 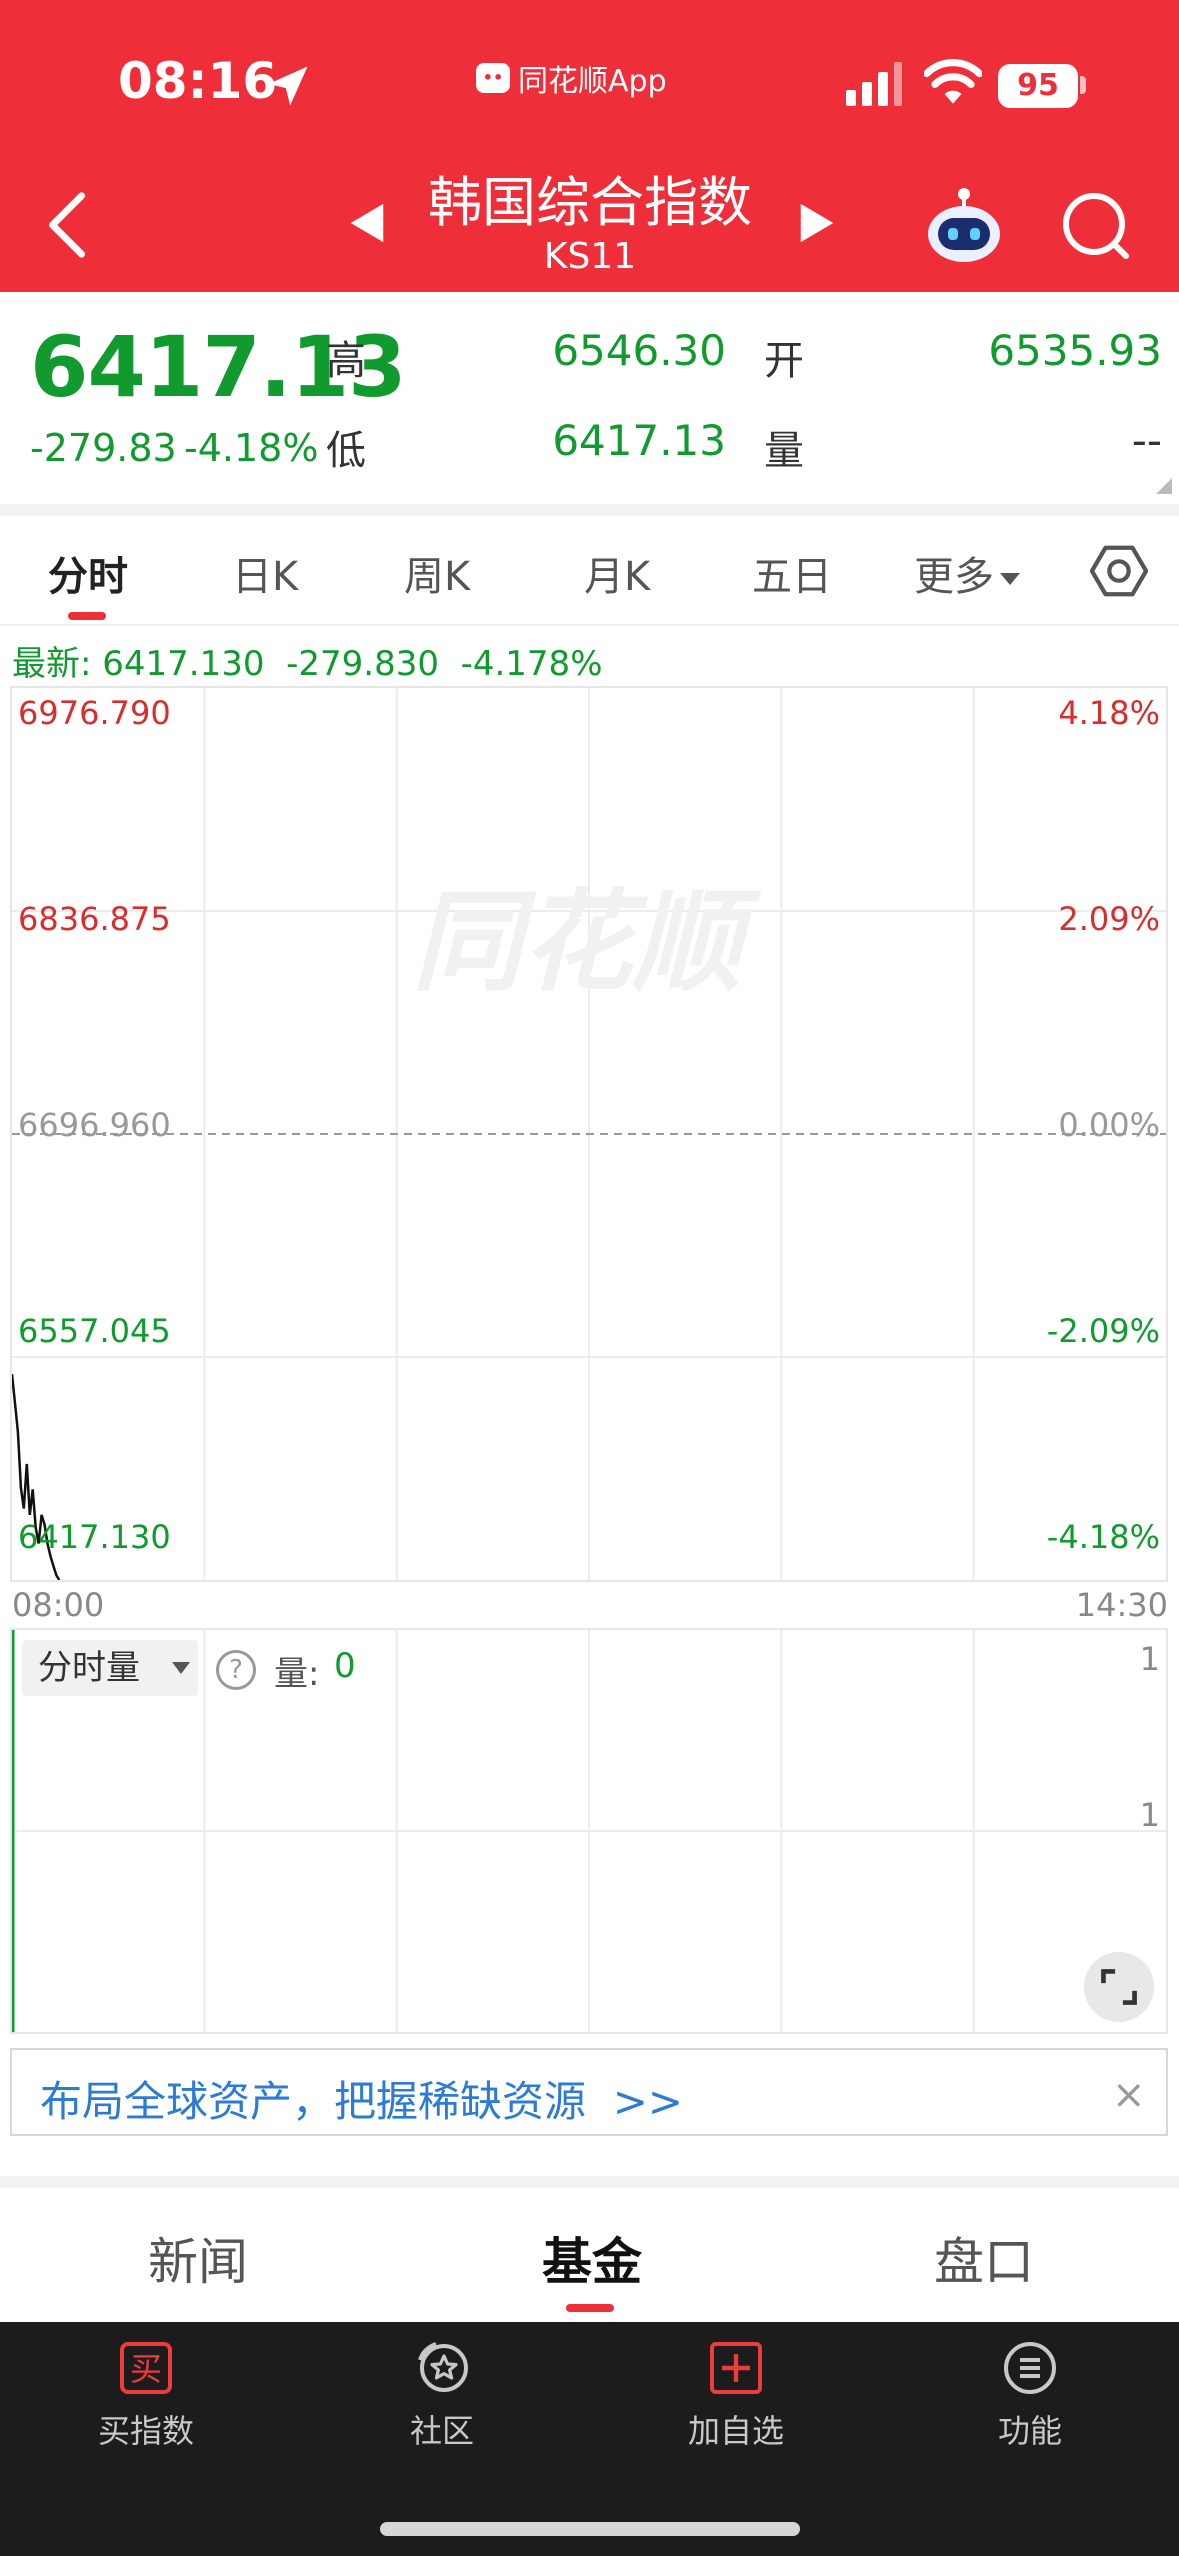 What do you see at coordinates (288, 86) in the screenshot?
I see `location-arrow-icon` at bounding box center [288, 86].